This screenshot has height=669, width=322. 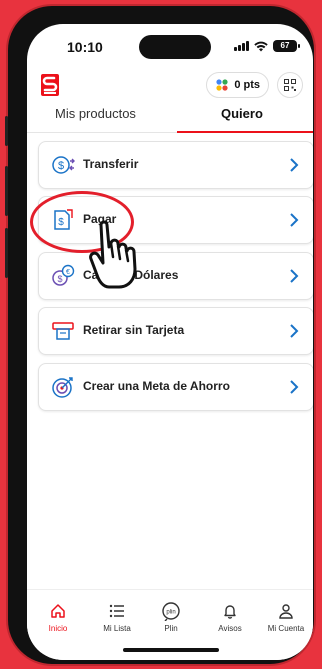 I want to click on nav-mi-cuenta: Mi Cuenta, so click(x=285, y=616).